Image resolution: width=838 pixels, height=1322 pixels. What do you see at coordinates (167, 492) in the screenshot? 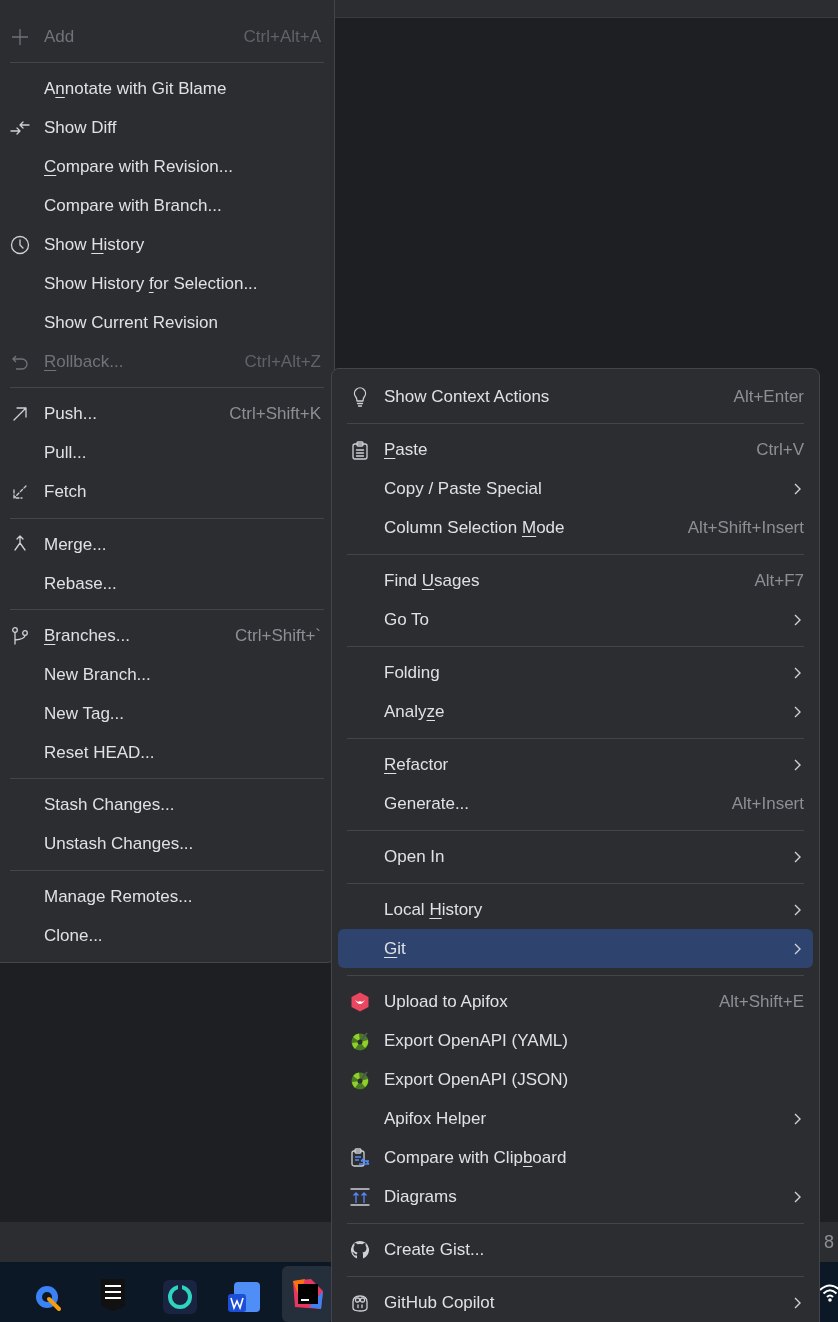
I see `menu-item: Fetch` at bounding box center [167, 492].